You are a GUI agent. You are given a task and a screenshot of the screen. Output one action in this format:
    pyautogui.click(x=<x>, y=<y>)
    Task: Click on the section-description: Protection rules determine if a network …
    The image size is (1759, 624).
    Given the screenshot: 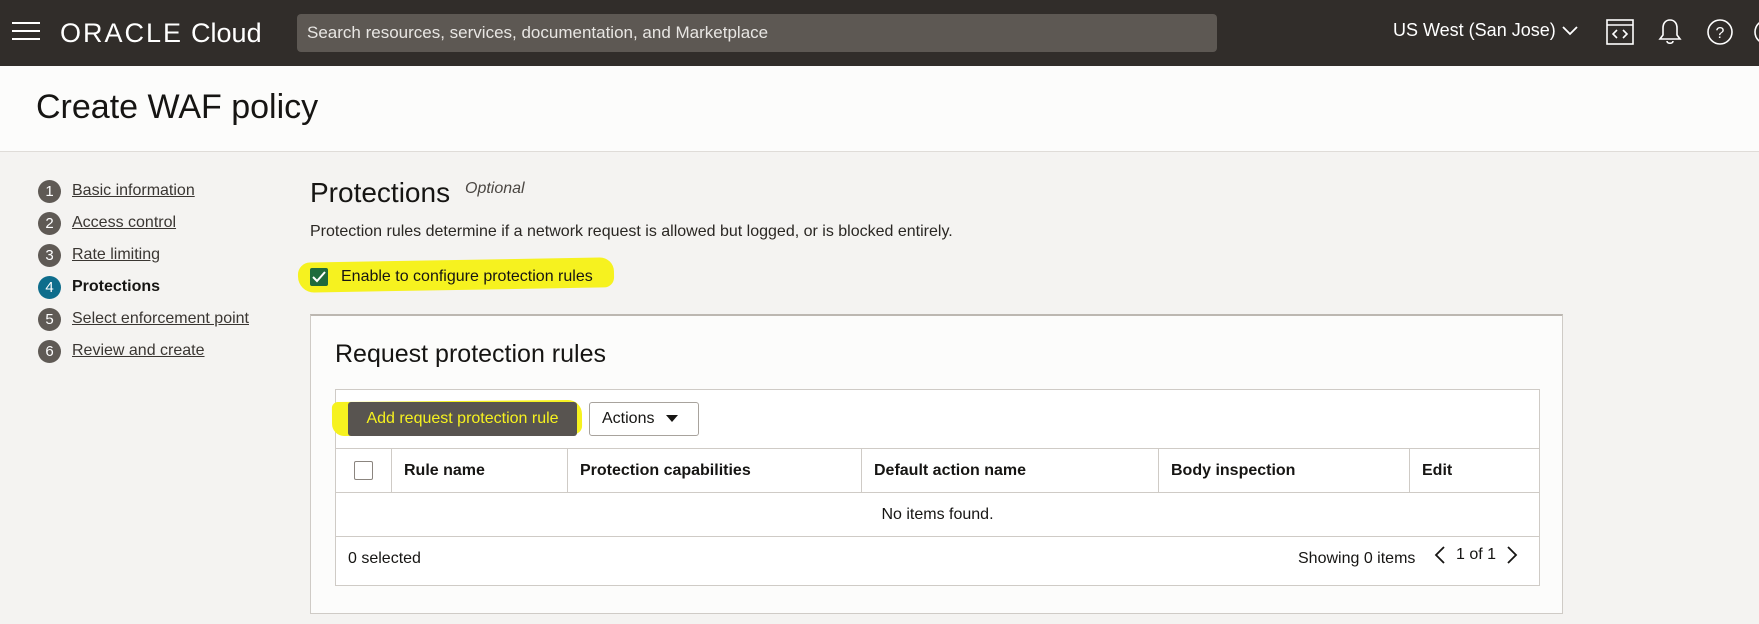 What is the action you would take?
    pyautogui.click(x=631, y=231)
    